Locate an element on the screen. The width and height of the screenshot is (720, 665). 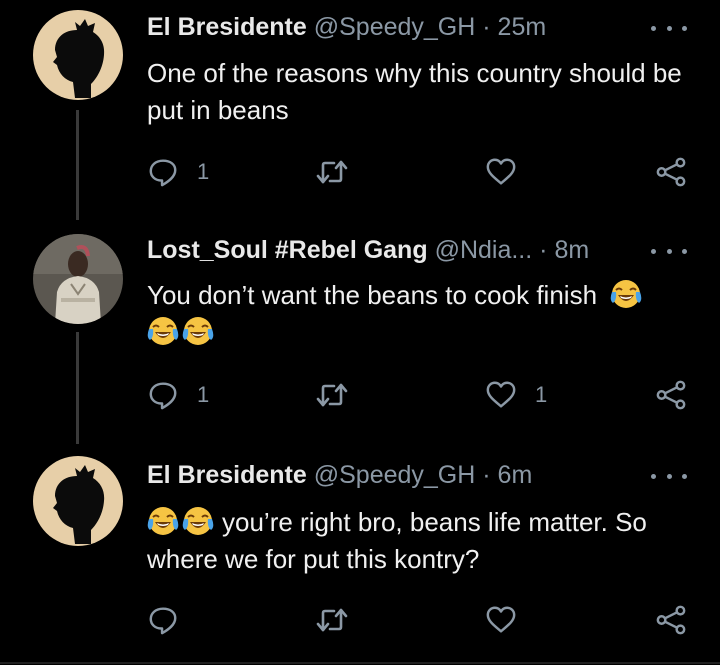
reply-button is located at coordinates (163, 620).